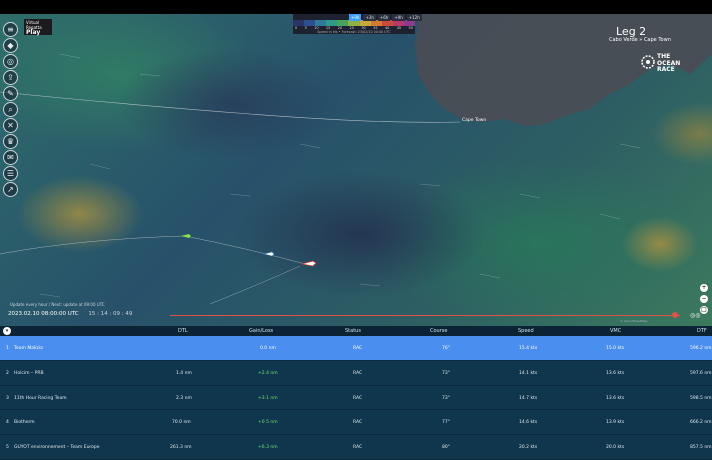 This screenshot has width=712, height=460. What do you see at coordinates (615, 423) in the screenshot?
I see `row-vmc: 13.9 kts` at bounding box center [615, 423].